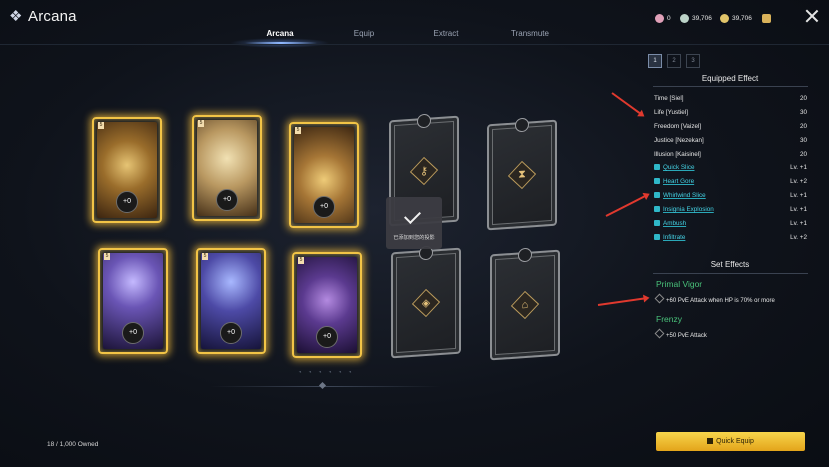 The height and width of the screenshot is (467, 829). Describe the element at coordinates (530, 33) in the screenshot. I see `tab-transmute: Transmute` at that location.